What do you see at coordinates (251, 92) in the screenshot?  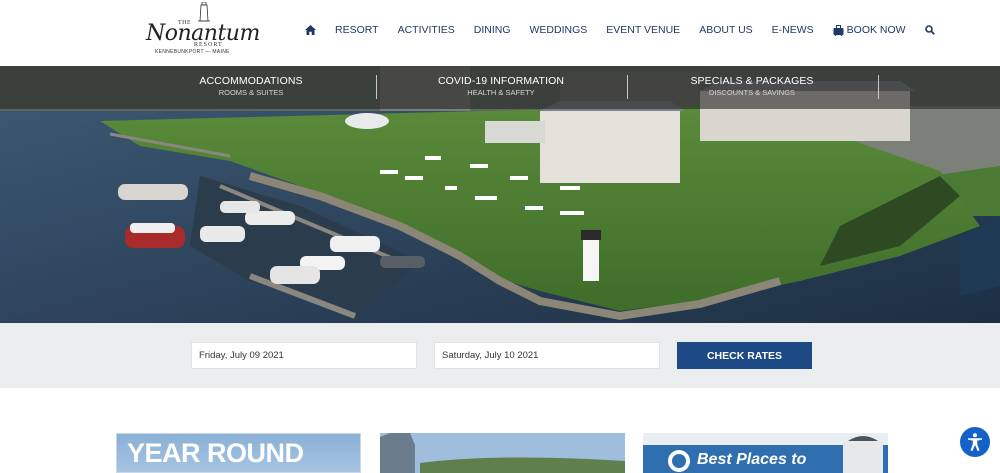 I see `promo-subtitle: ROOMS & SUITES` at bounding box center [251, 92].